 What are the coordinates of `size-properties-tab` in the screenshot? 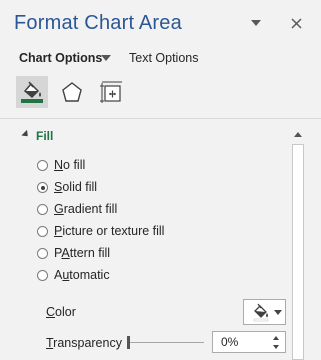 It's located at (111, 92).